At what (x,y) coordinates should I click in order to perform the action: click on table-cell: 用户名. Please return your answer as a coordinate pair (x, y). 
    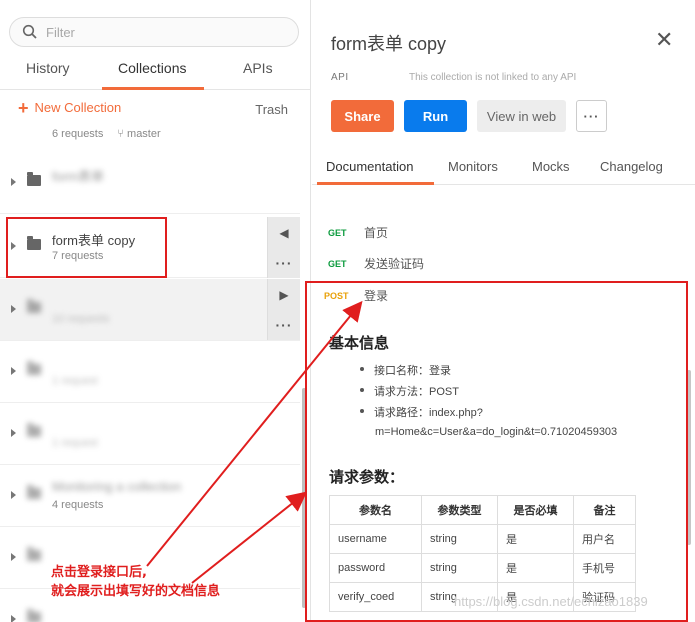
    Looking at the image, I should click on (604, 539).